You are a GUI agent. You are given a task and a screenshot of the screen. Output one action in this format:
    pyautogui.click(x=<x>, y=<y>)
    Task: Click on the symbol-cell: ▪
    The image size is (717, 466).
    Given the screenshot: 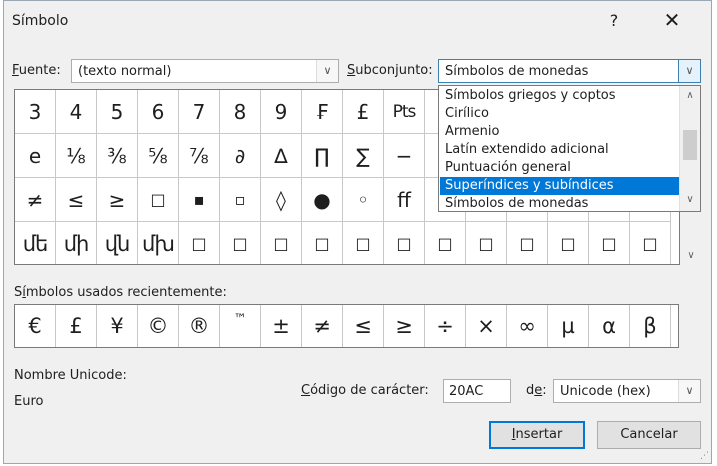 What is the action you would take?
    pyautogui.click(x=199, y=200)
    